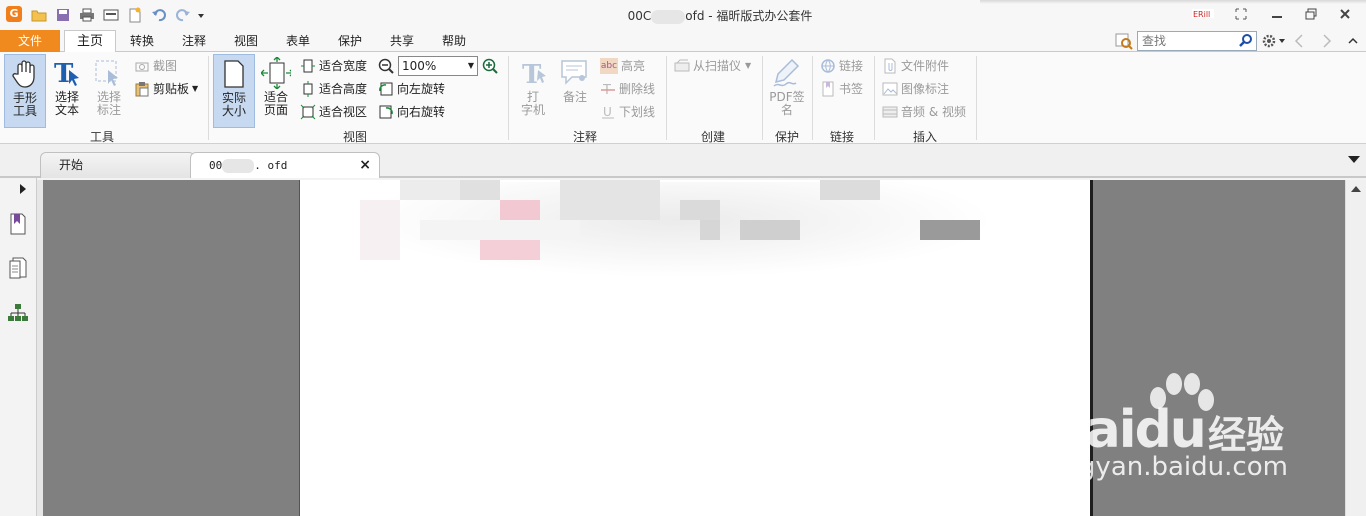  What do you see at coordinates (1246, 42) in the screenshot?
I see `search-icon` at bounding box center [1246, 42].